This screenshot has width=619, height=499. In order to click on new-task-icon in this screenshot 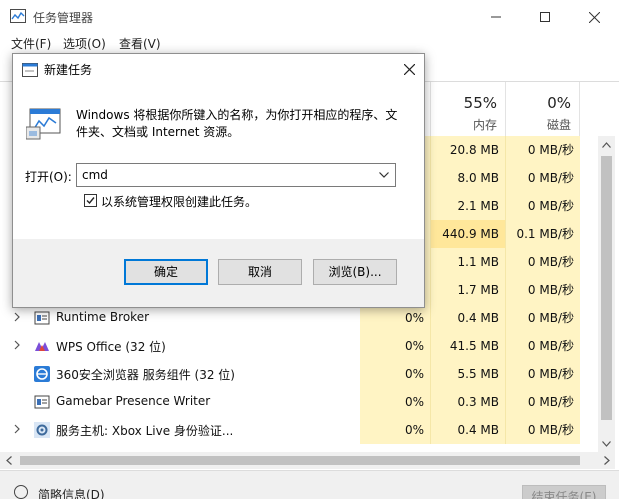, I will do `click(30, 70)`.